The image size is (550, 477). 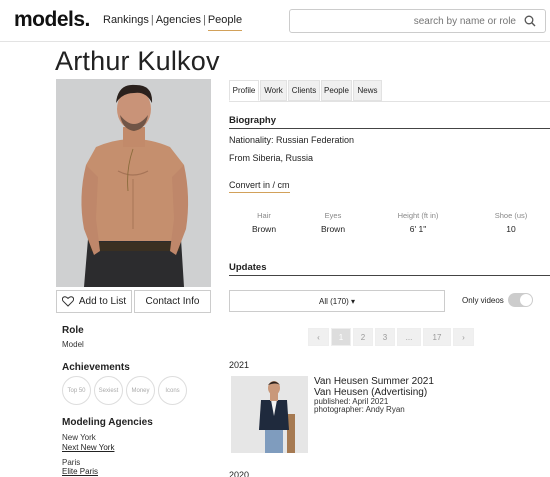 I want to click on badge-top-50: Top 50, so click(x=76, y=390).